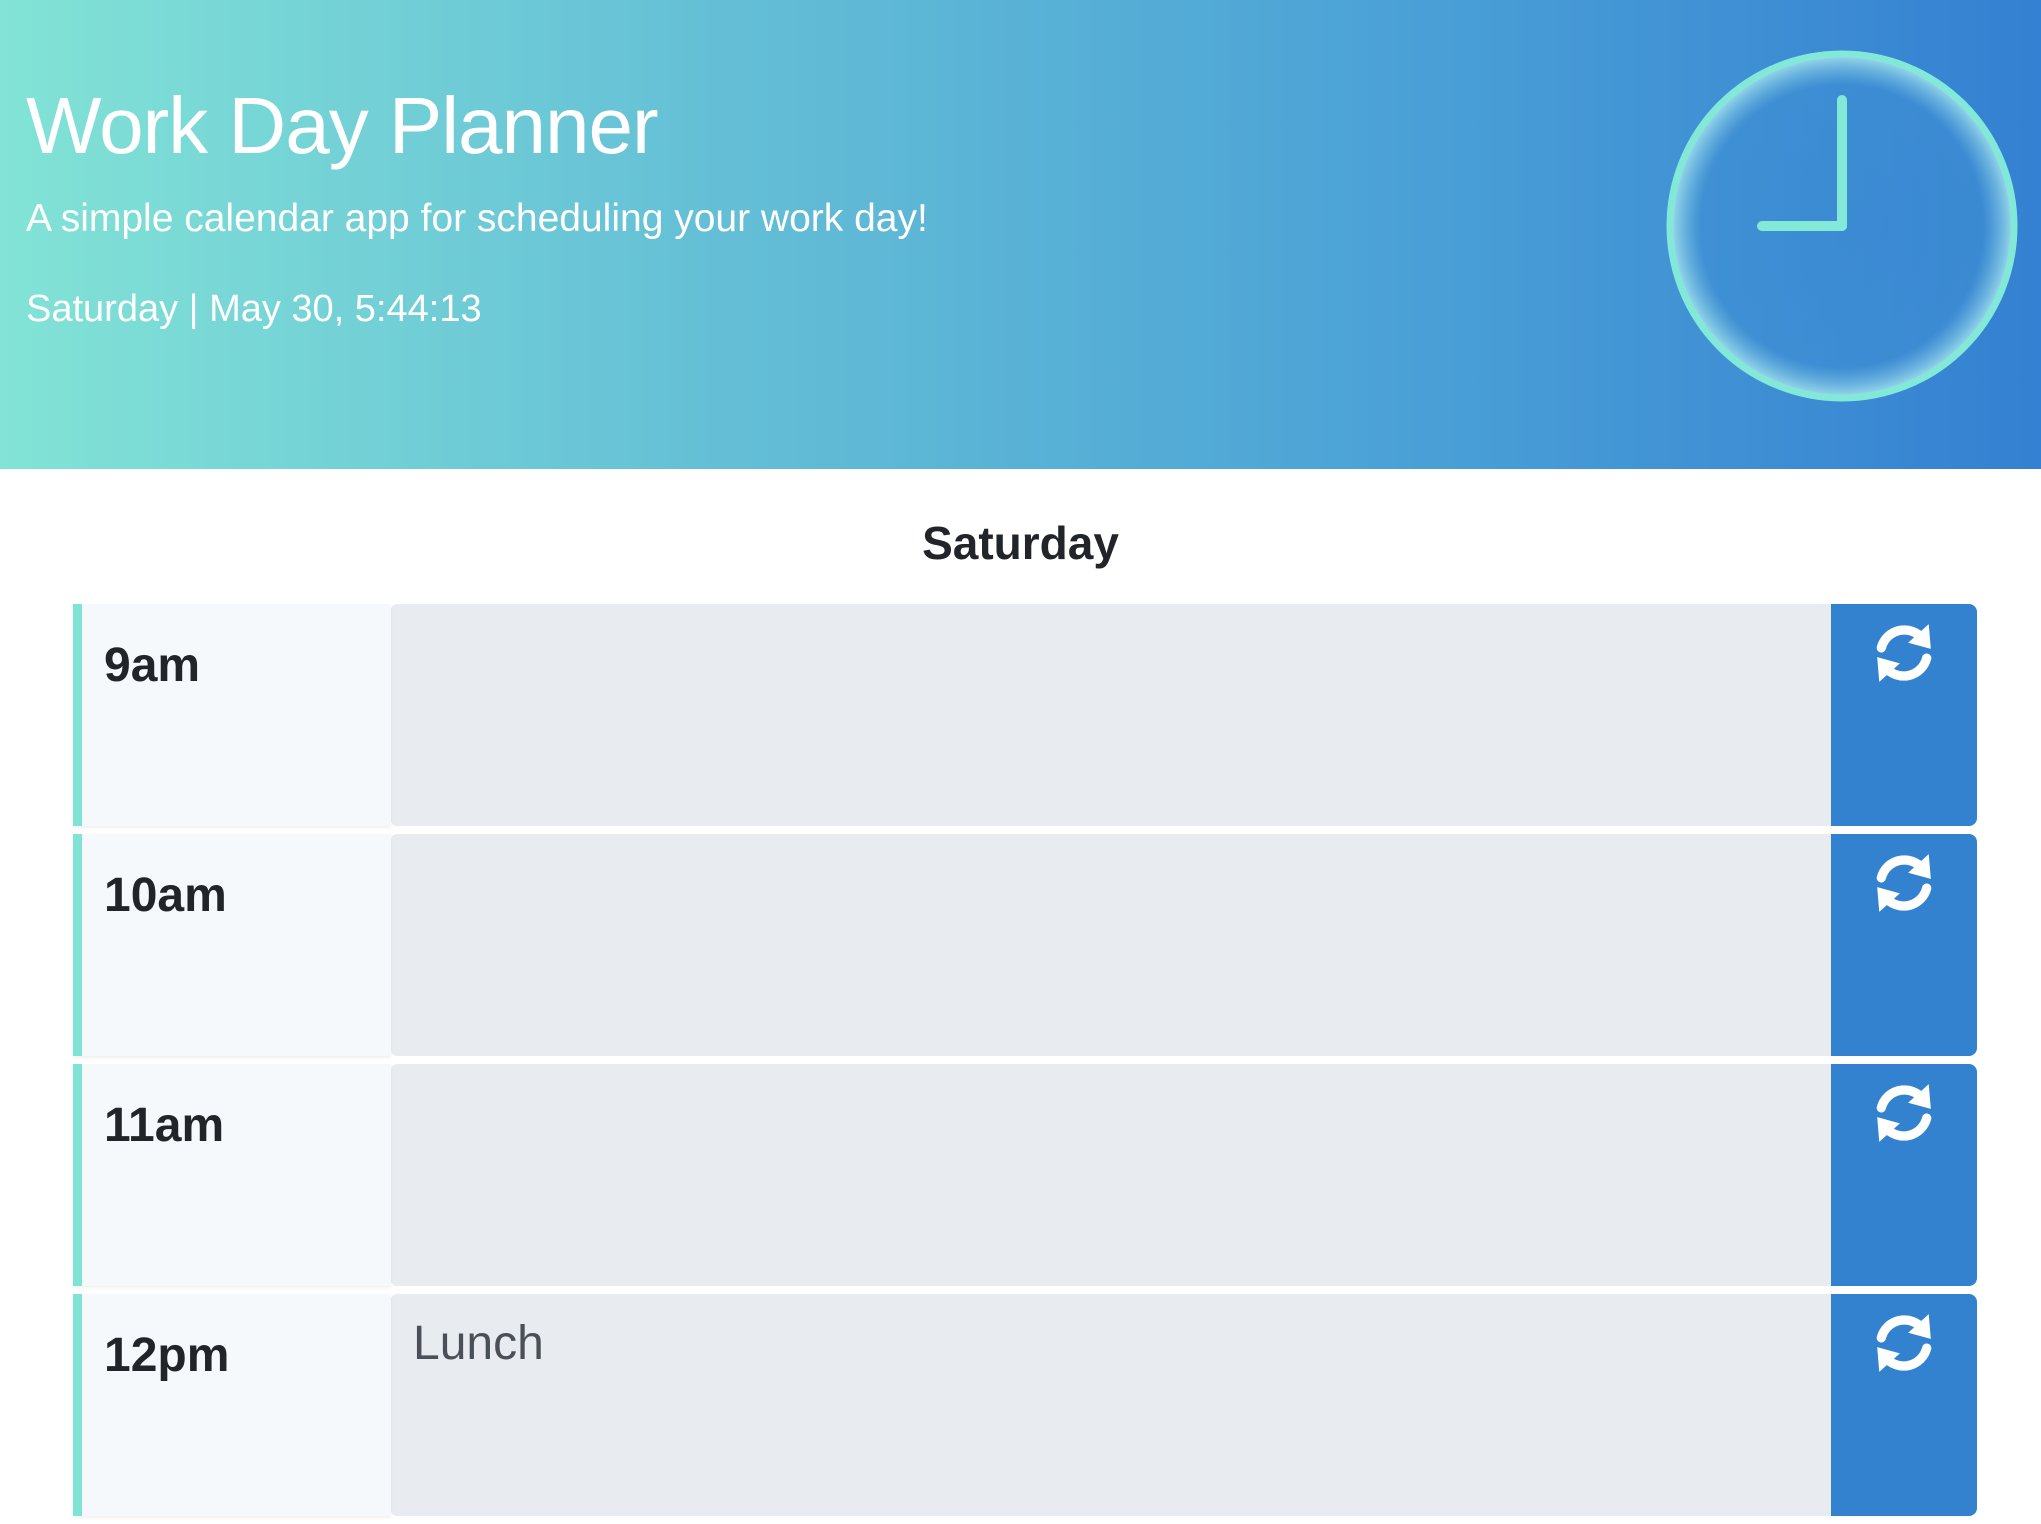 This screenshot has width=2041, height=1524. Describe the element at coordinates (1020, 543) in the screenshot. I see `day-heading: Saturday` at that location.